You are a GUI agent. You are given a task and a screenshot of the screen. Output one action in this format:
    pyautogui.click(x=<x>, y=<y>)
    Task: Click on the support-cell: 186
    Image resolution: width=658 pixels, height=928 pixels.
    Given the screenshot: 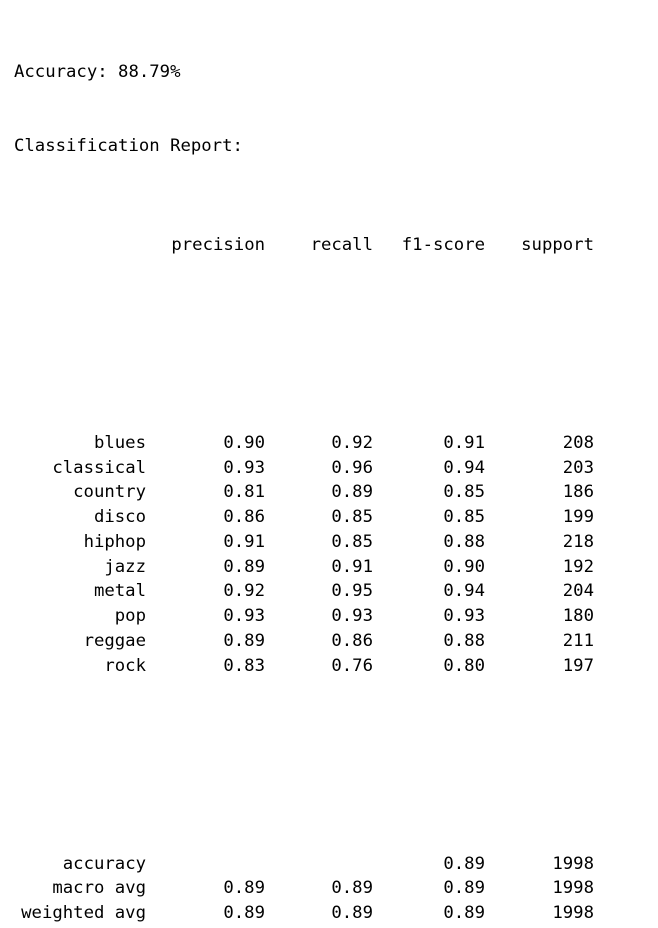 What is the action you would take?
    pyautogui.click(x=578, y=492)
    